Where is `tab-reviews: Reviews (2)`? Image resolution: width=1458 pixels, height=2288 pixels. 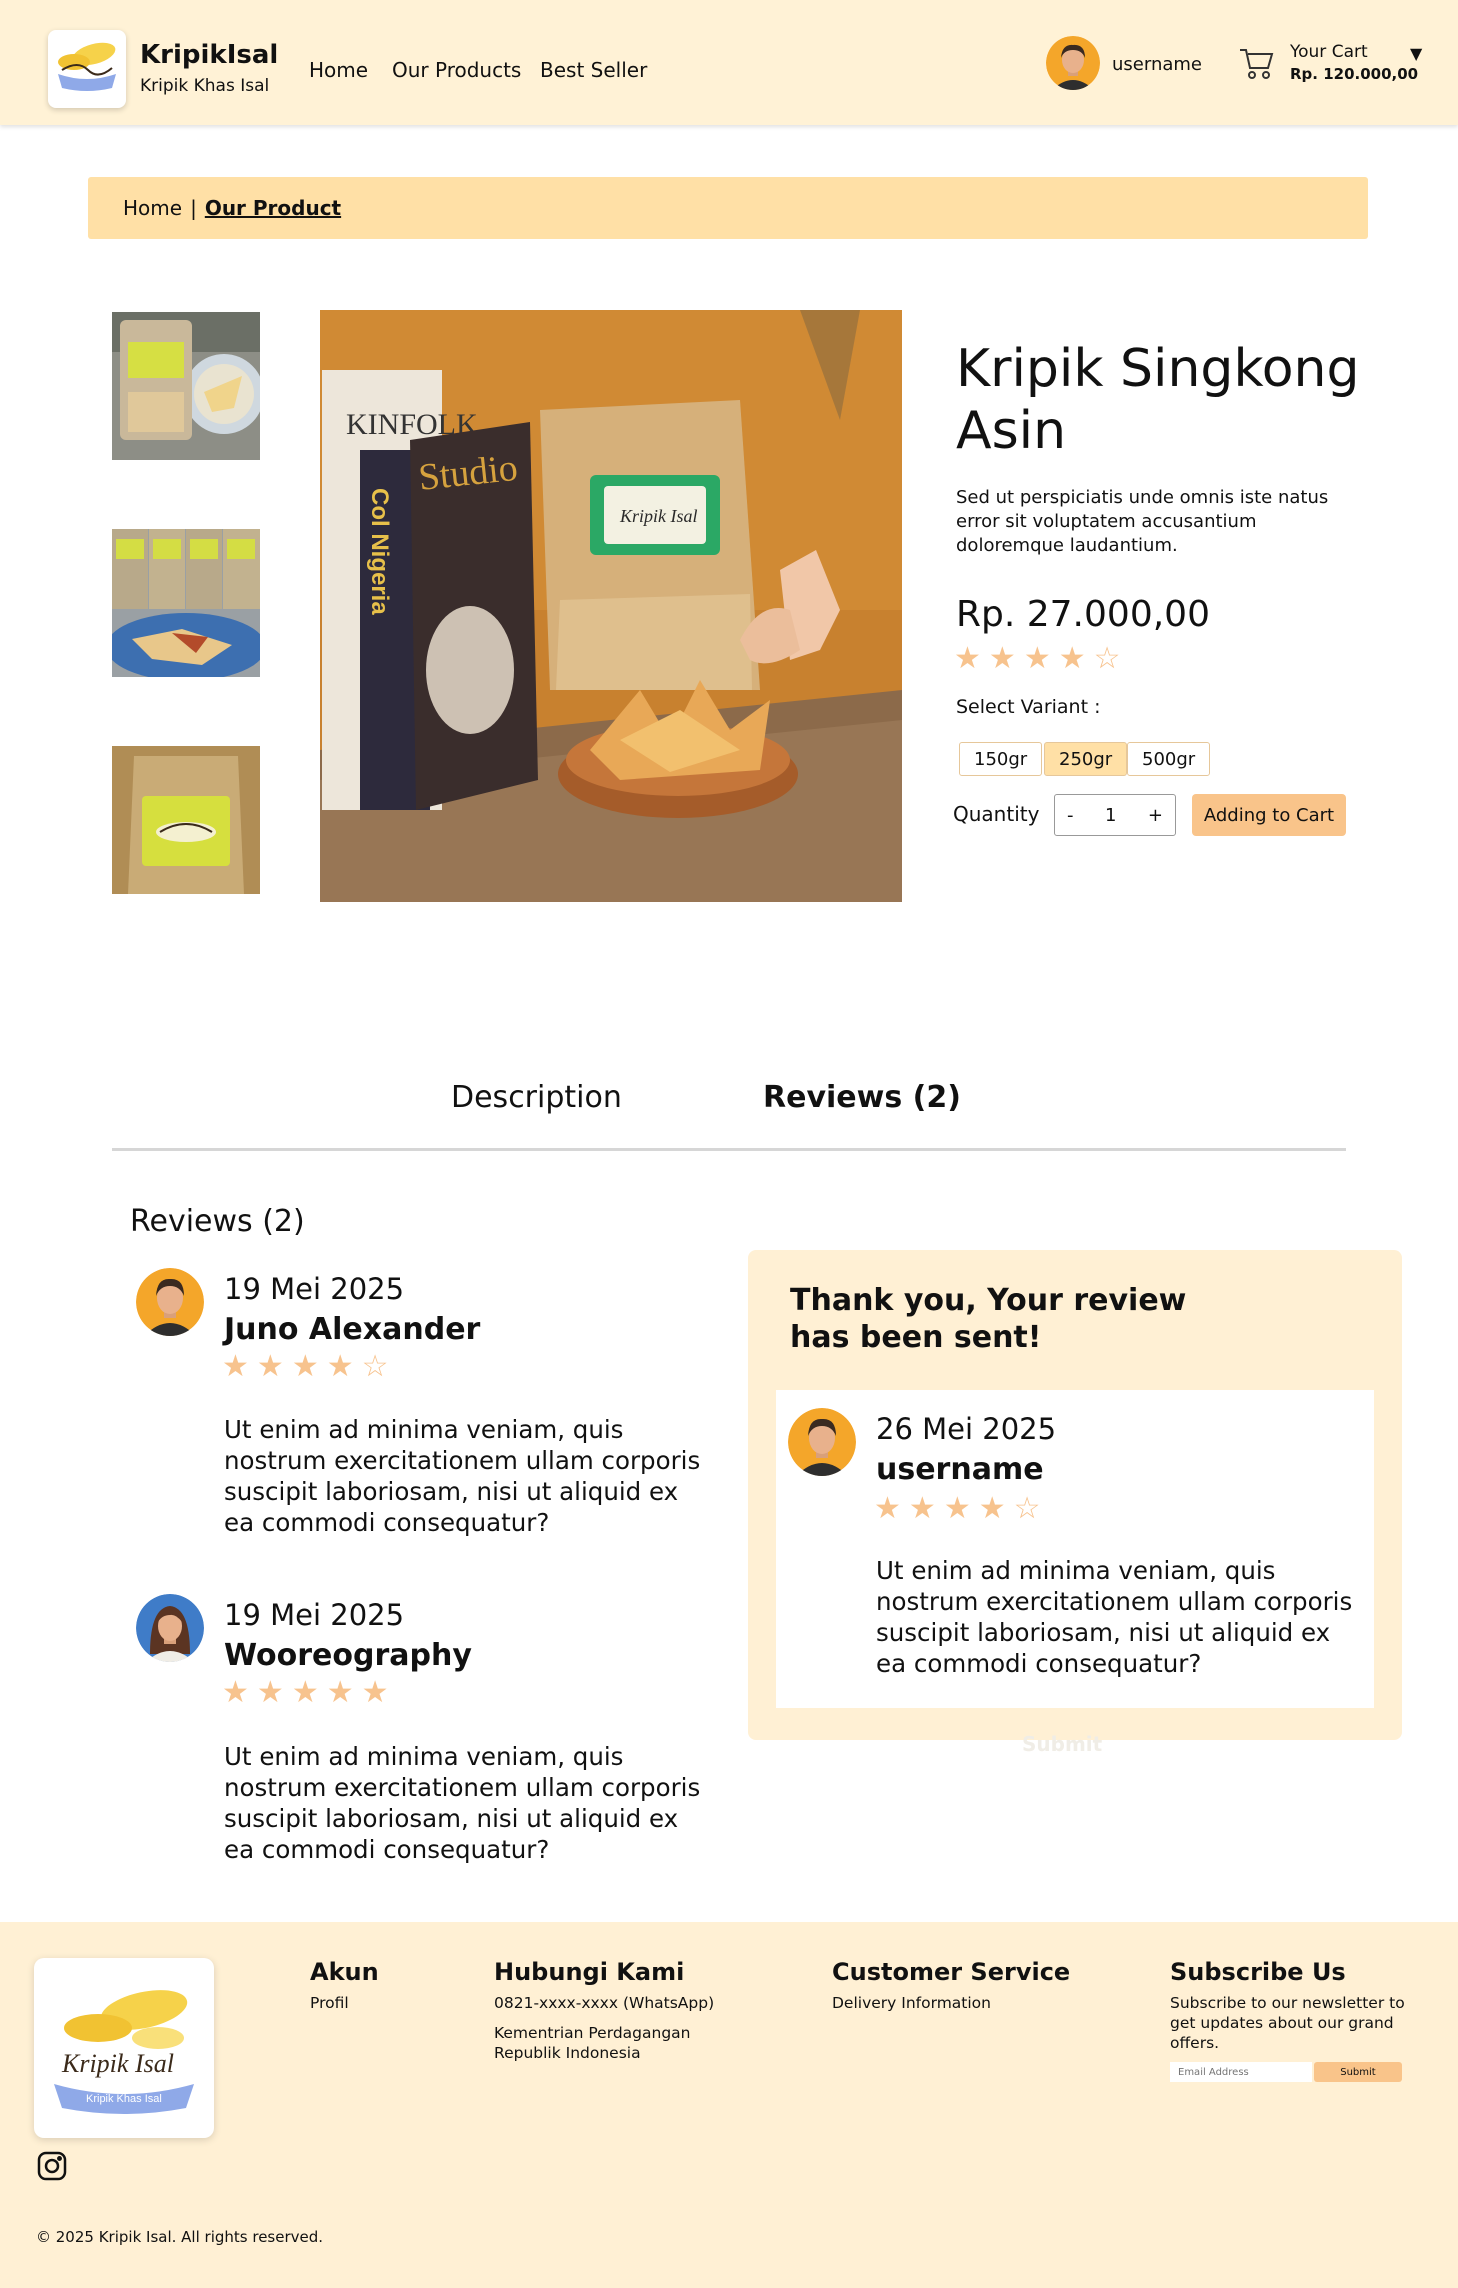
tab-reviews: Reviews (2) is located at coordinates (862, 1097).